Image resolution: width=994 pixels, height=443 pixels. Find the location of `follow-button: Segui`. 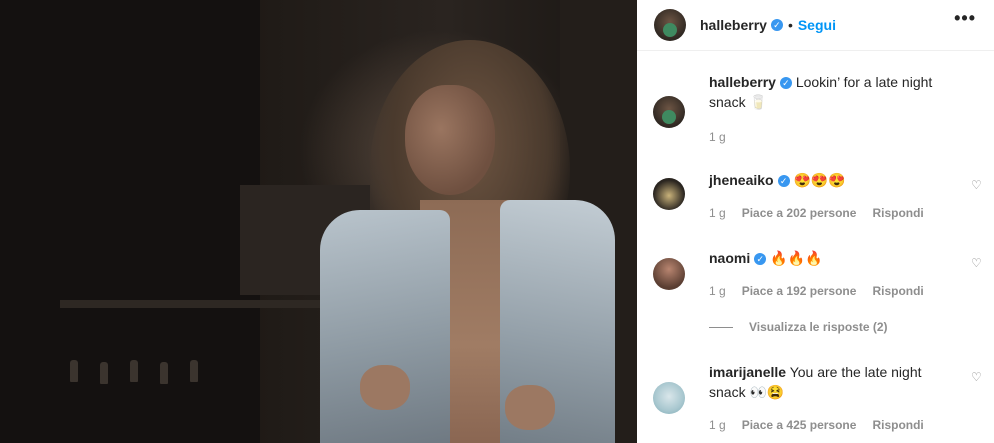

follow-button: Segui is located at coordinates (817, 25).